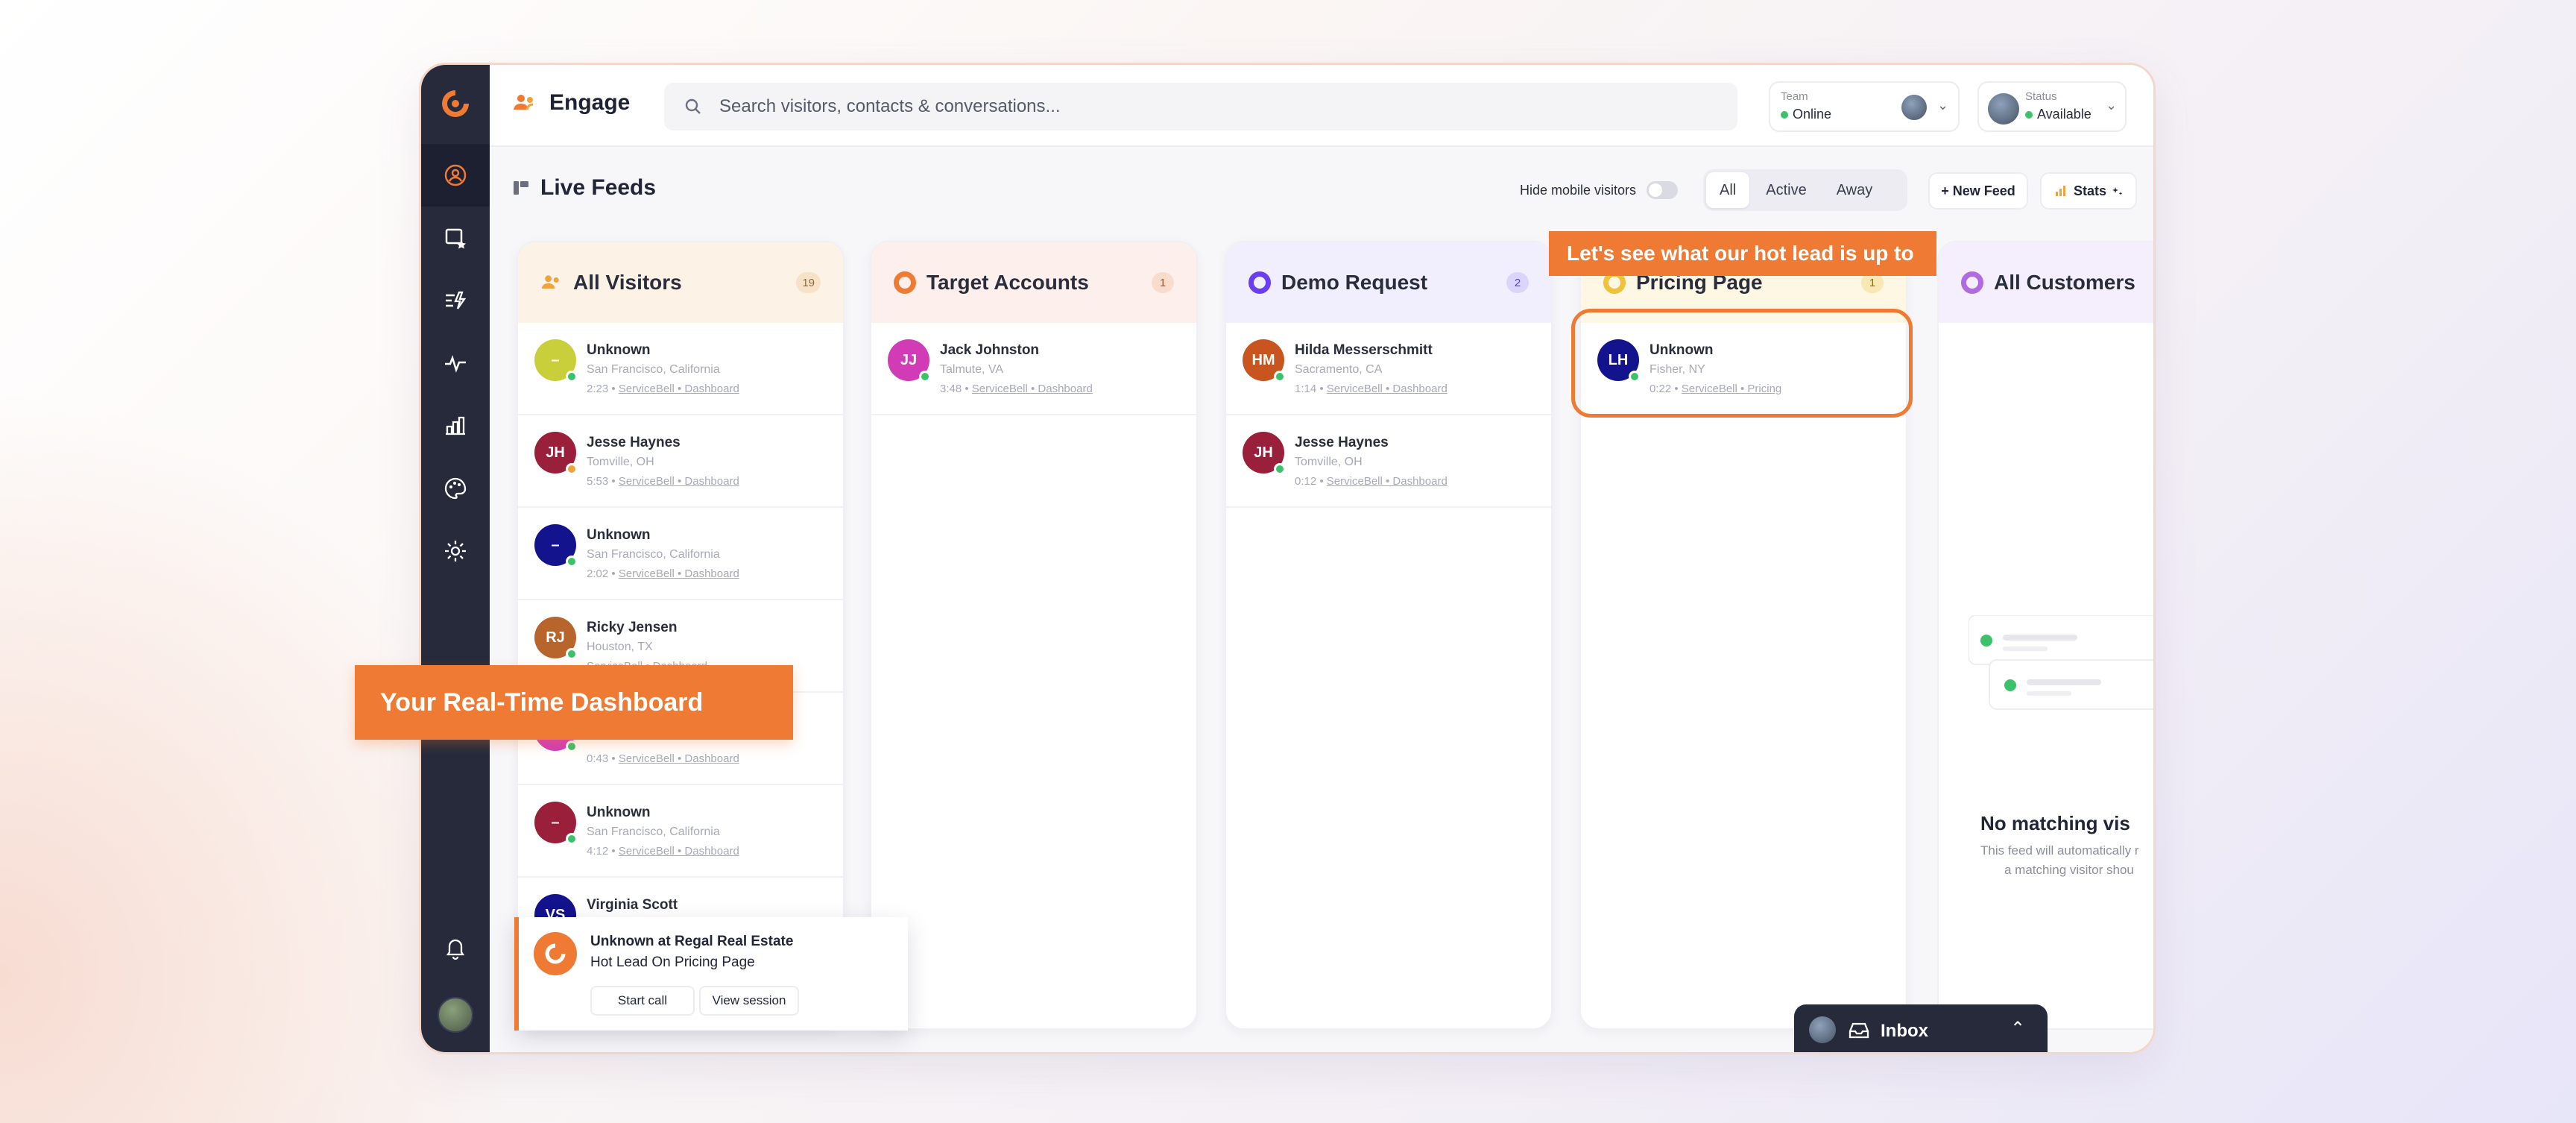 This screenshot has height=1123, width=2576. I want to click on sidebar-item-activity, so click(455, 363).